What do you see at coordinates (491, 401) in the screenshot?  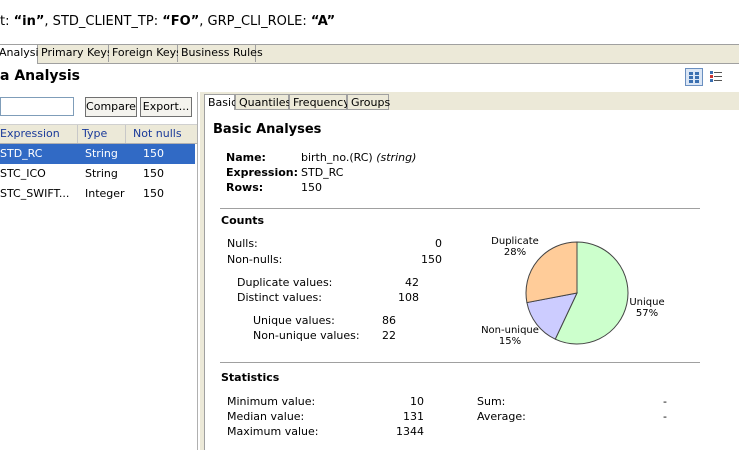 I see `sum-label: Sum:` at bounding box center [491, 401].